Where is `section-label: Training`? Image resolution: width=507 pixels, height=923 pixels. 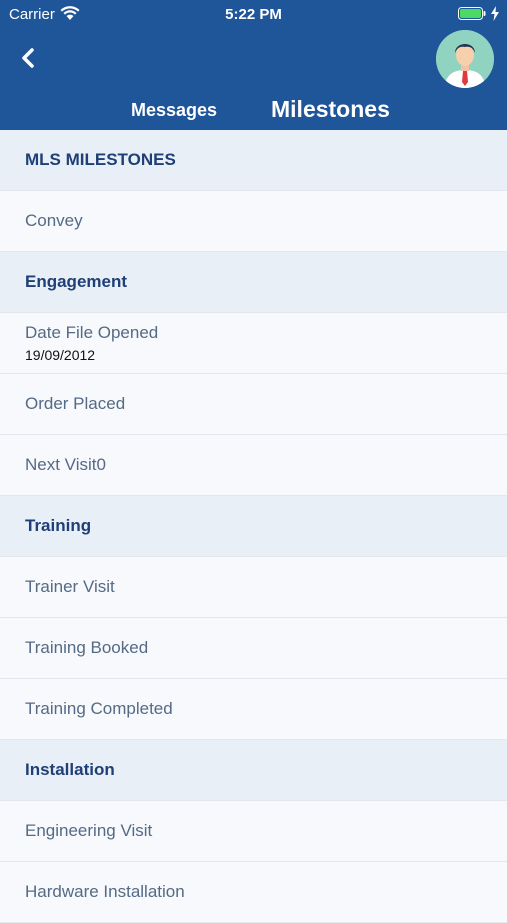 section-label: Training is located at coordinates (58, 525).